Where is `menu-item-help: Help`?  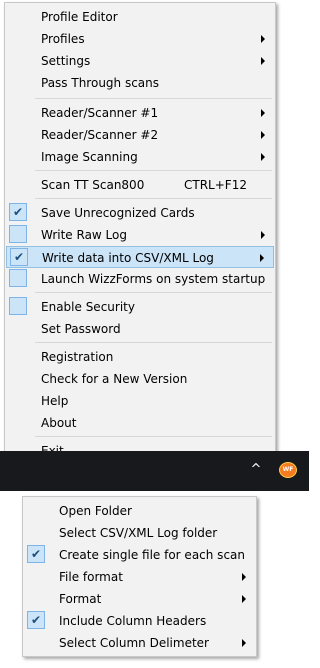
menu-item-help: Help is located at coordinates (140, 401).